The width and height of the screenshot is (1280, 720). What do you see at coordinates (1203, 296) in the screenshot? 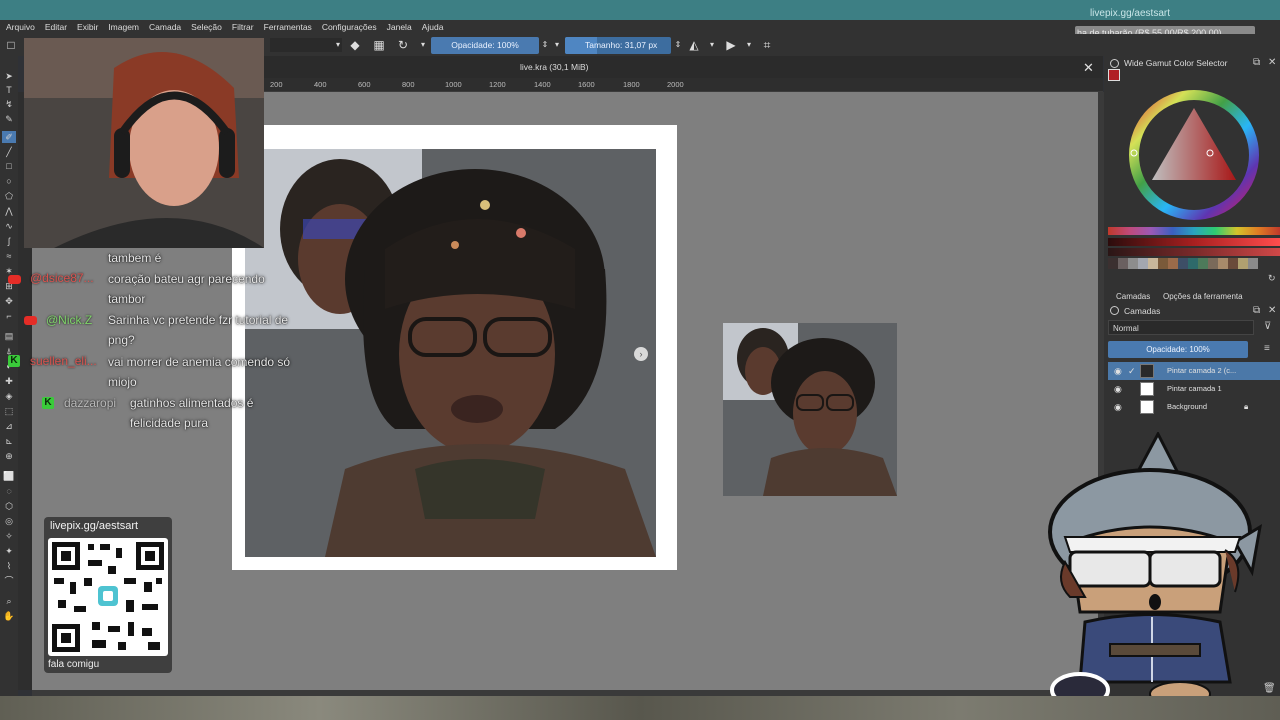
I see `tab-tool-options: Opções da ferramenta` at bounding box center [1203, 296].